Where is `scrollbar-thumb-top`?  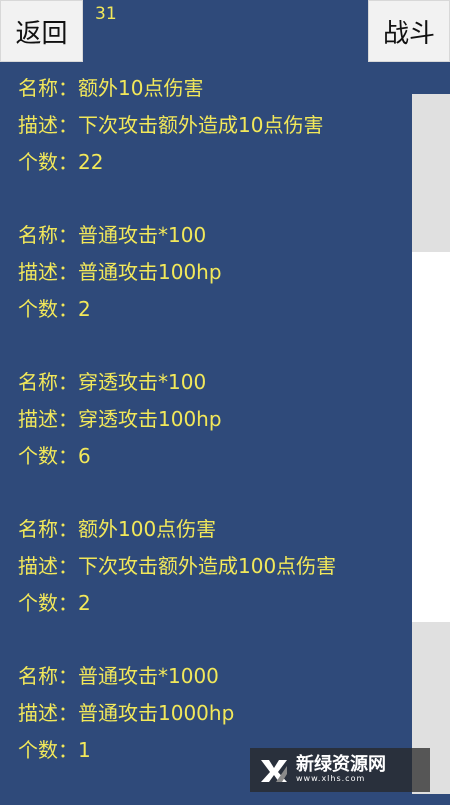 scrollbar-thumb-top is located at coordinates (431, 173).